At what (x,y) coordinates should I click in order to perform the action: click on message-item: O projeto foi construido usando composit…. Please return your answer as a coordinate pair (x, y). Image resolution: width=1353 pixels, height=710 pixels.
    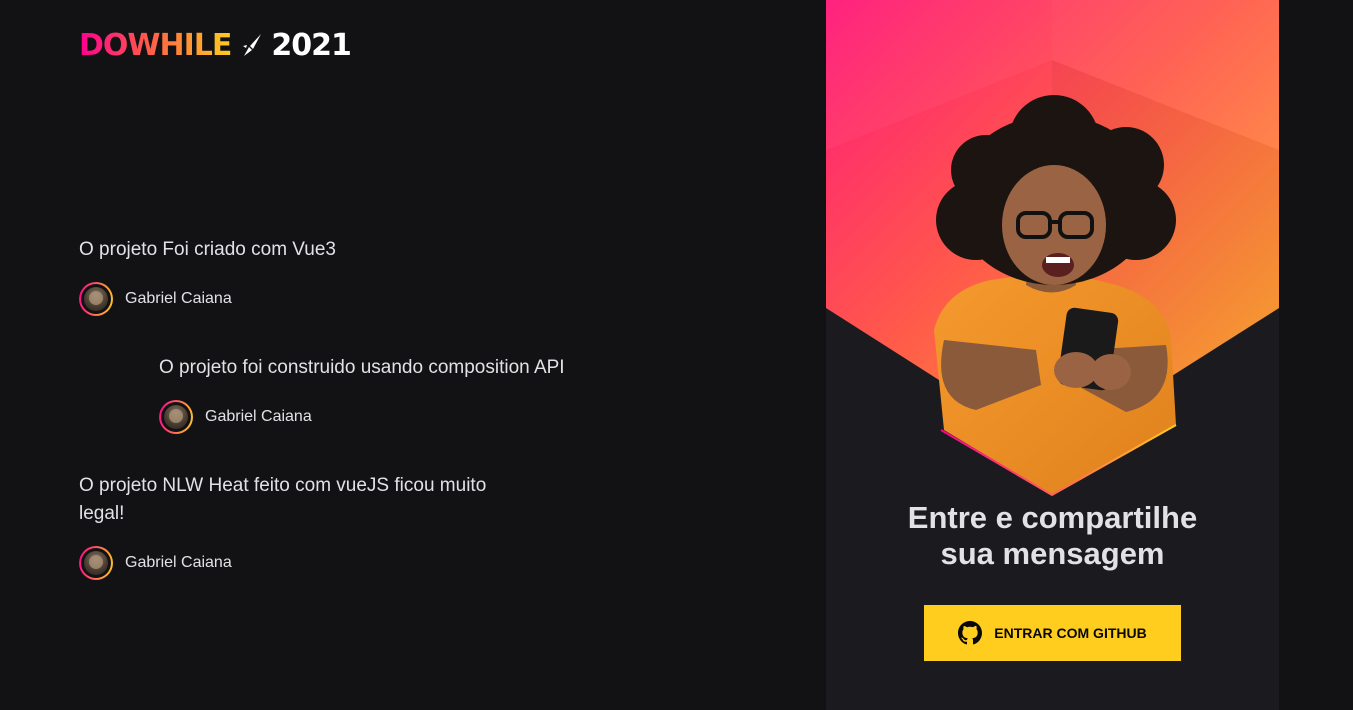
    Looking at the image, I should click on (362, 394).